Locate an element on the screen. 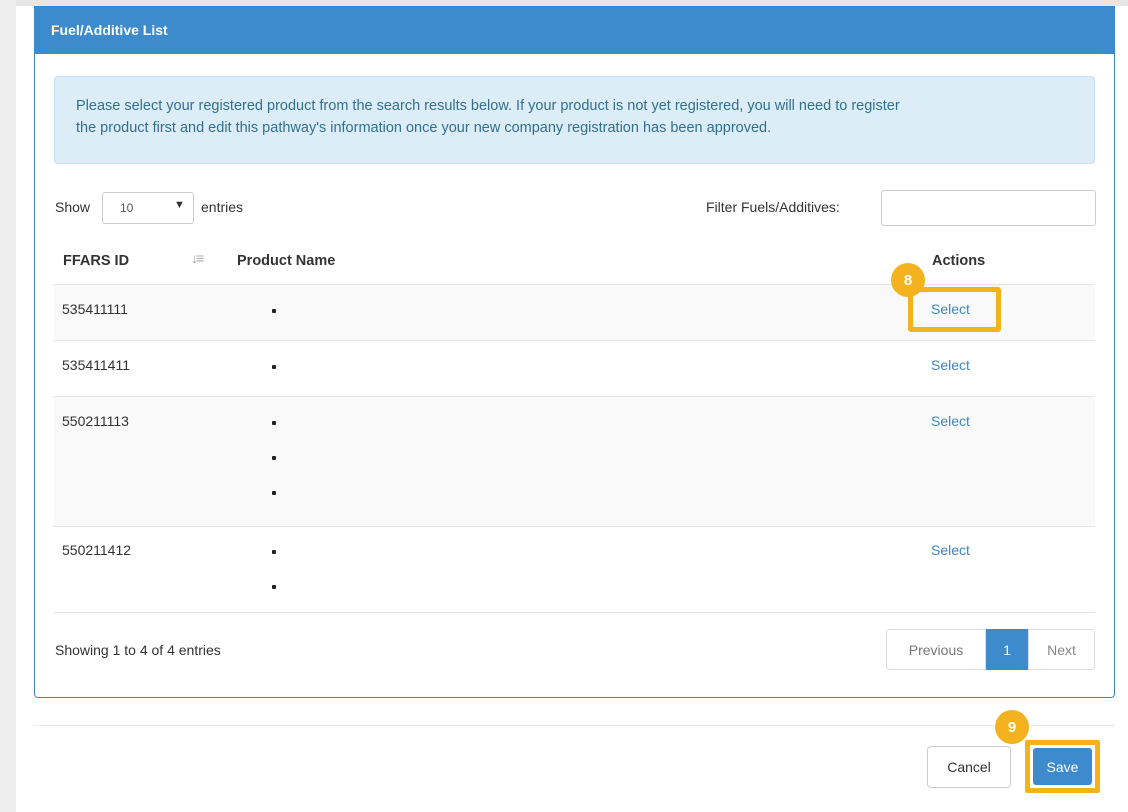  left-edge is located at coordinates (8, 406).